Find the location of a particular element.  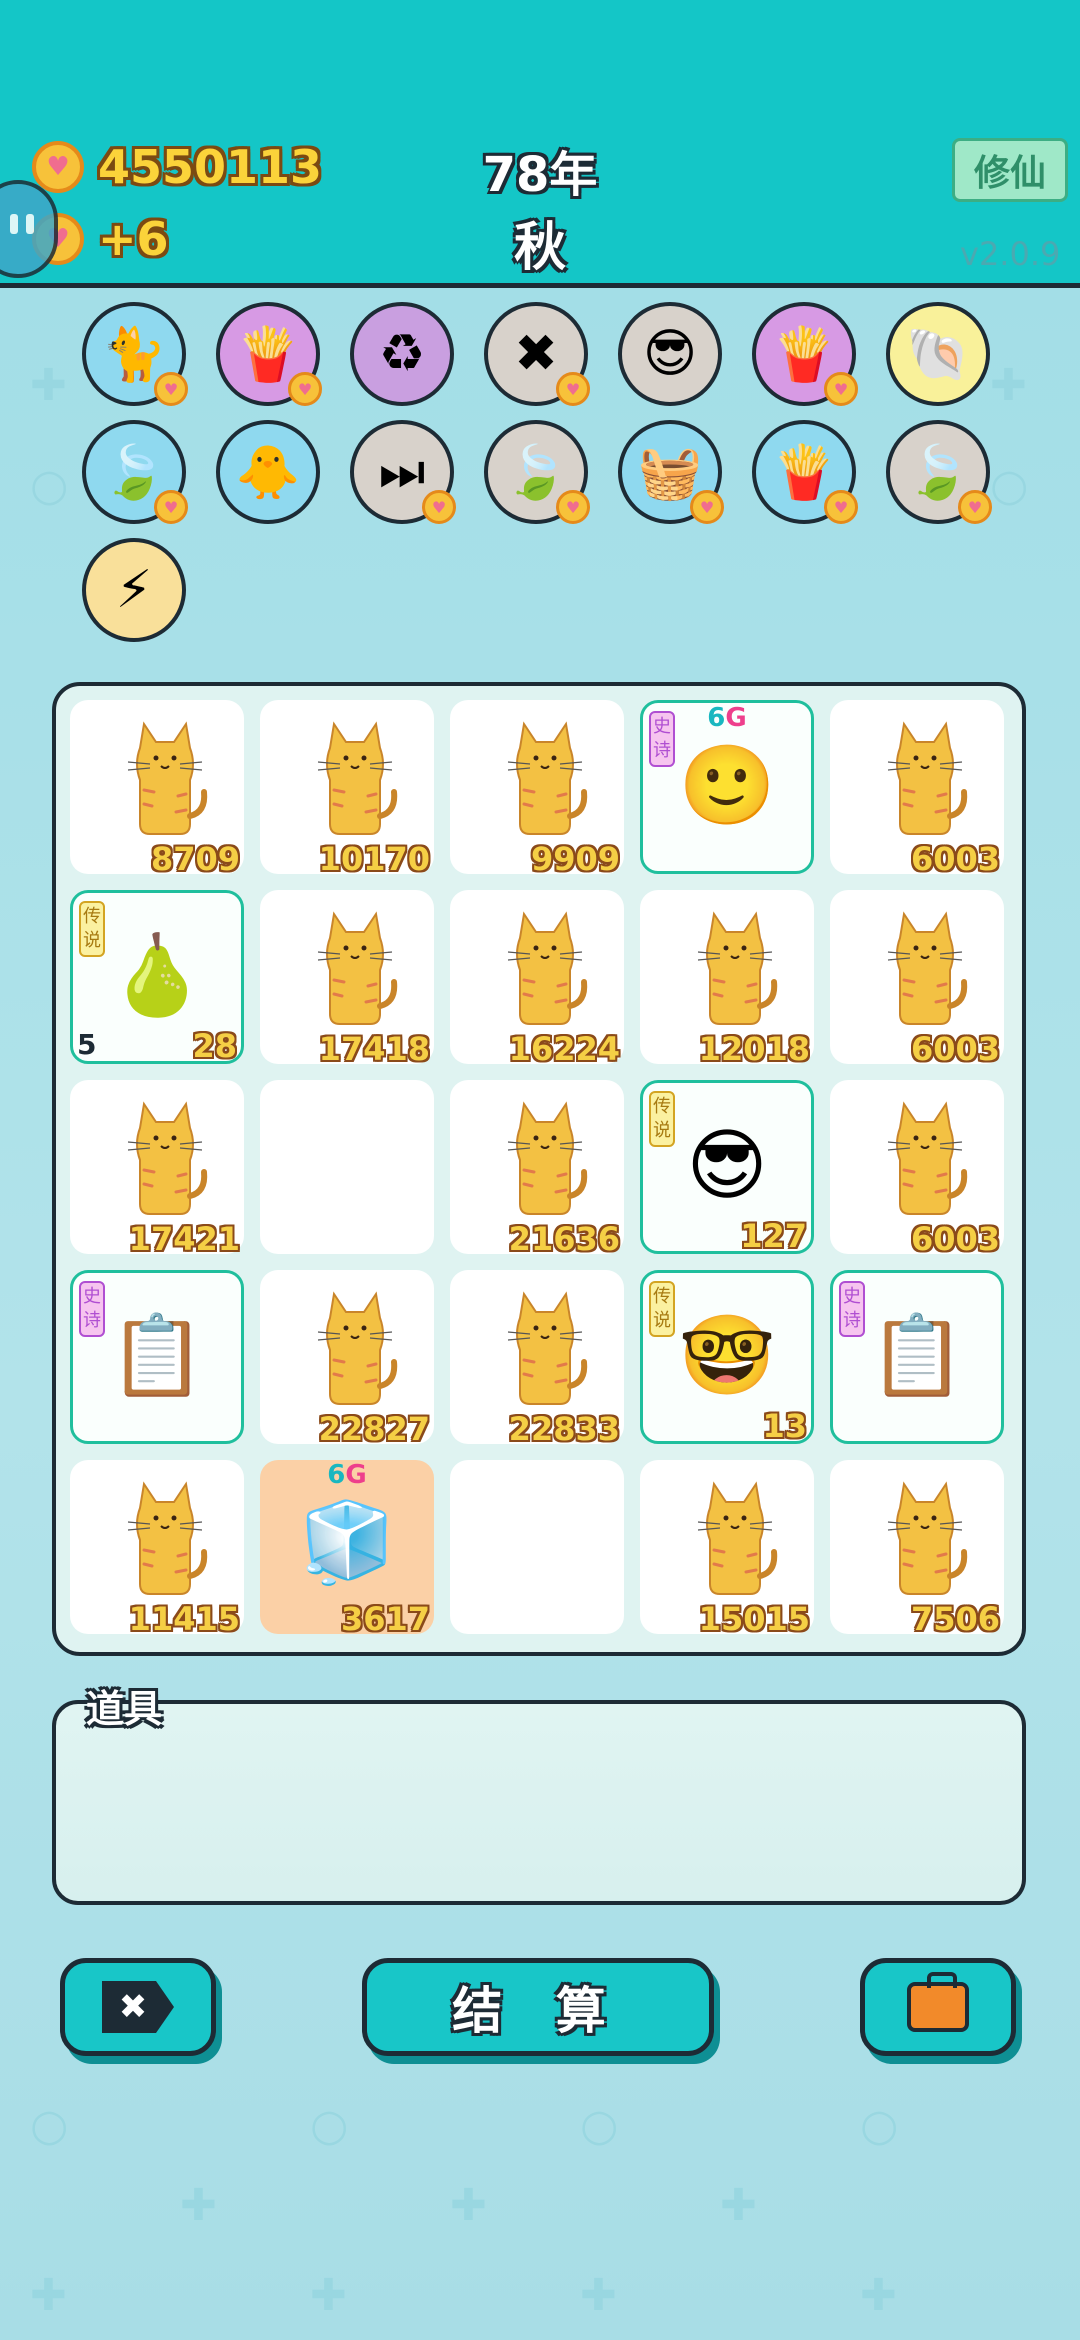

rarity-tag: 史诗 is located at coordinates (92, 1309).